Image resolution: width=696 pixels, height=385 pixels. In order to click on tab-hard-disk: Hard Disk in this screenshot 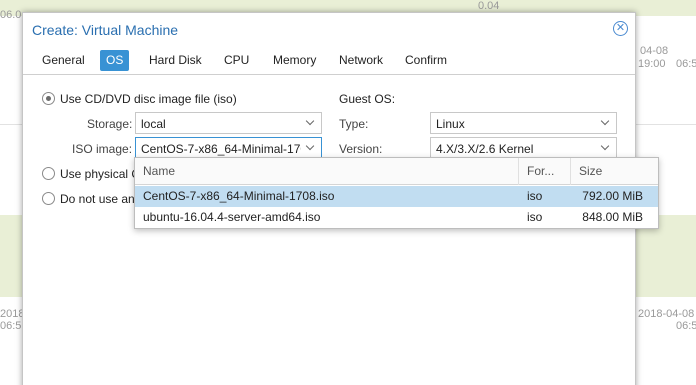, I will do `click(175, 60)`.